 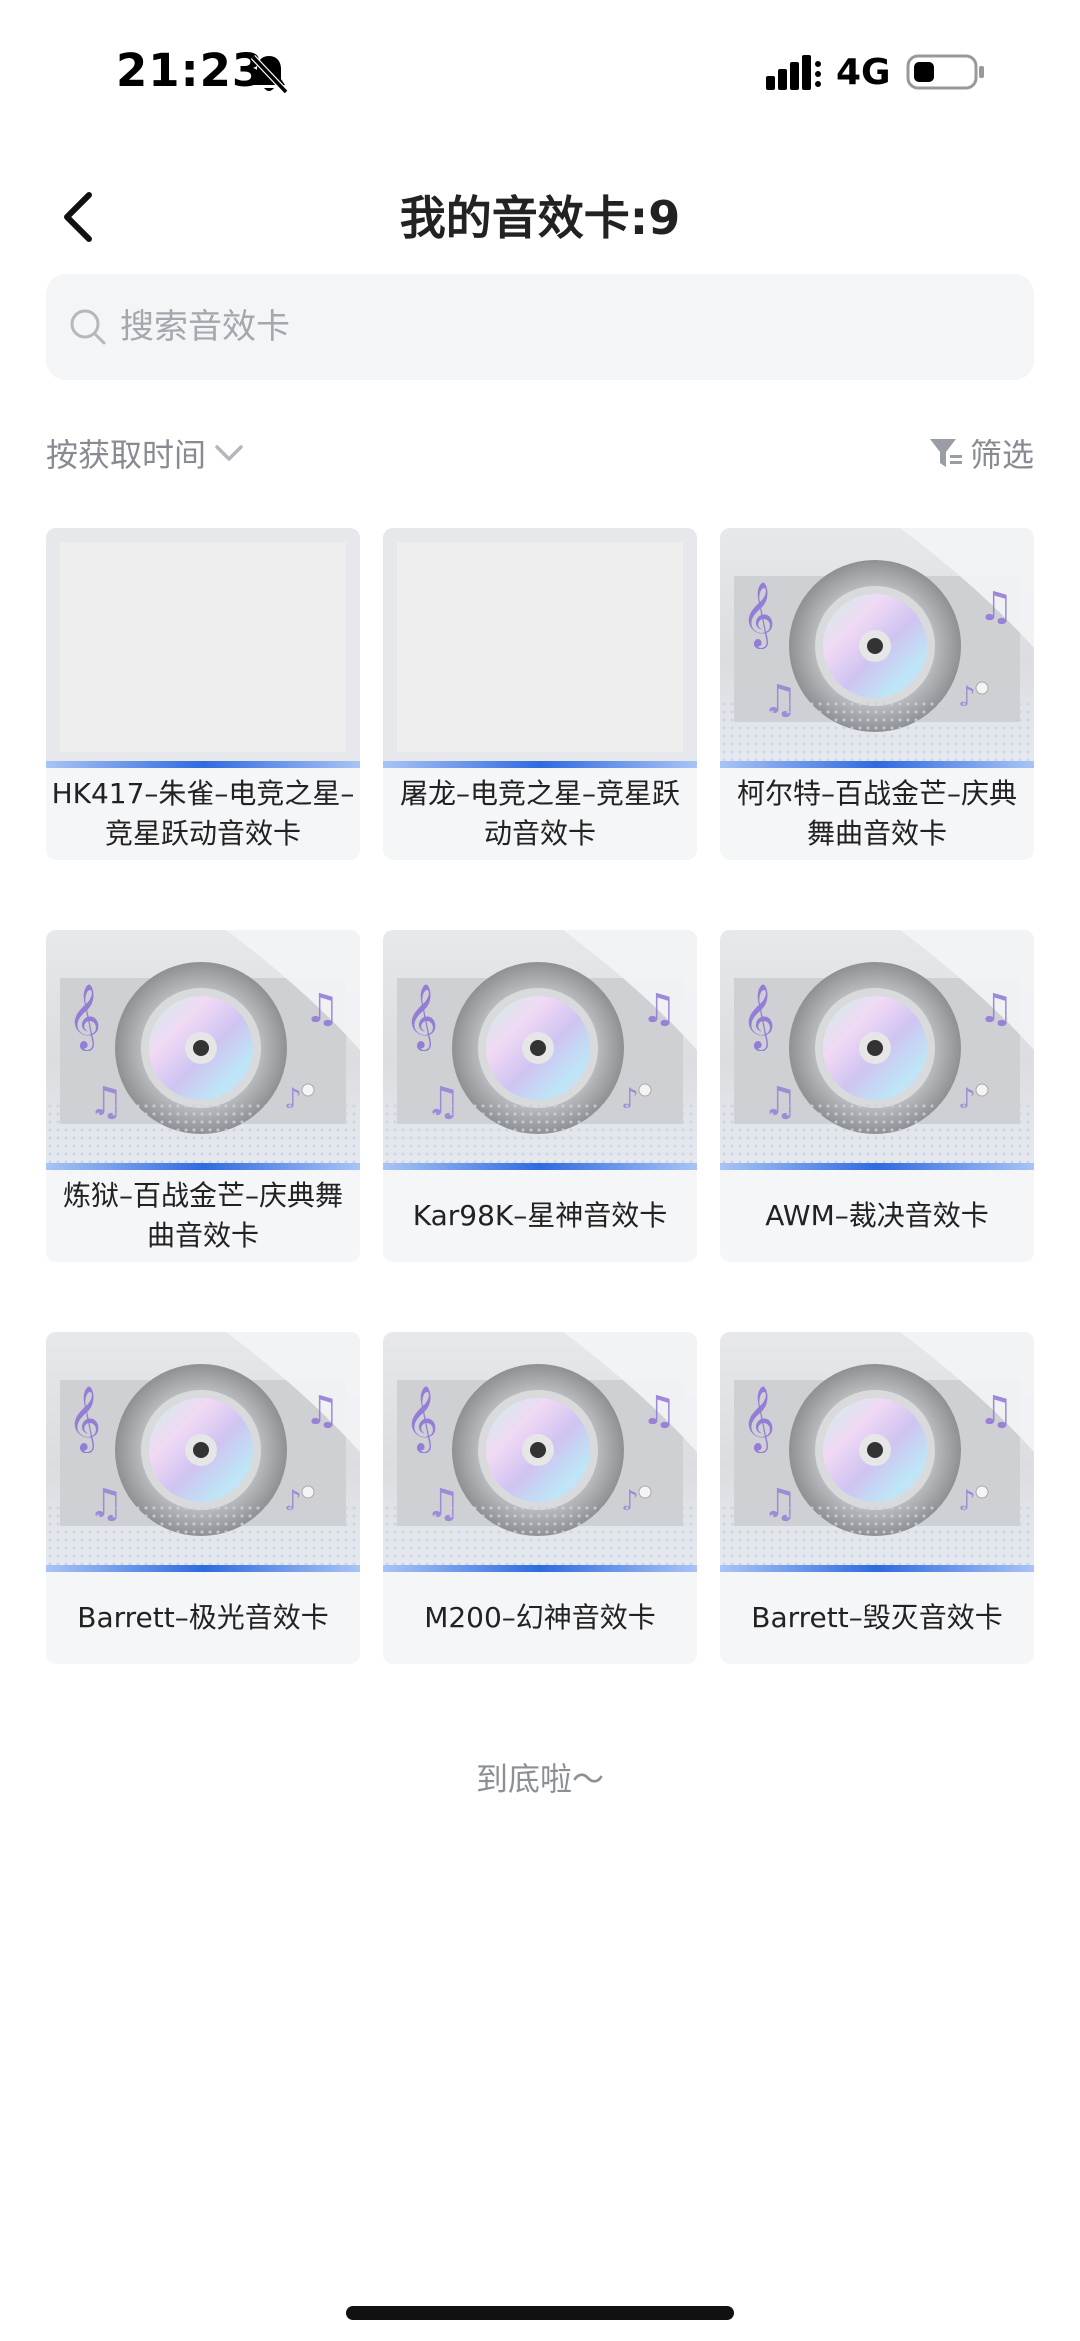 I want to click on card-label: 柯尔特–百战金芒–庆典舞曲音效卡, so click(x=876, y=813).